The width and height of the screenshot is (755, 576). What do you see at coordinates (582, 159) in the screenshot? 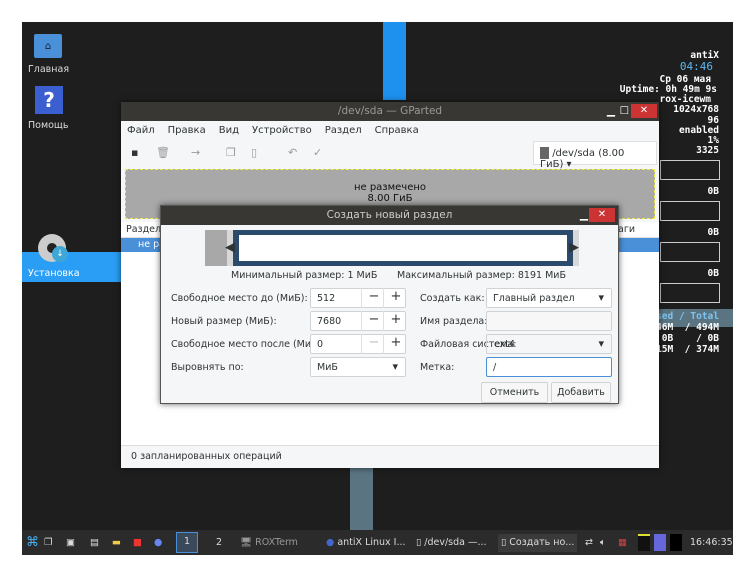
I see `device-label: /dev/sda (8.00 ГиБ)` at bounding box center [582, 159].